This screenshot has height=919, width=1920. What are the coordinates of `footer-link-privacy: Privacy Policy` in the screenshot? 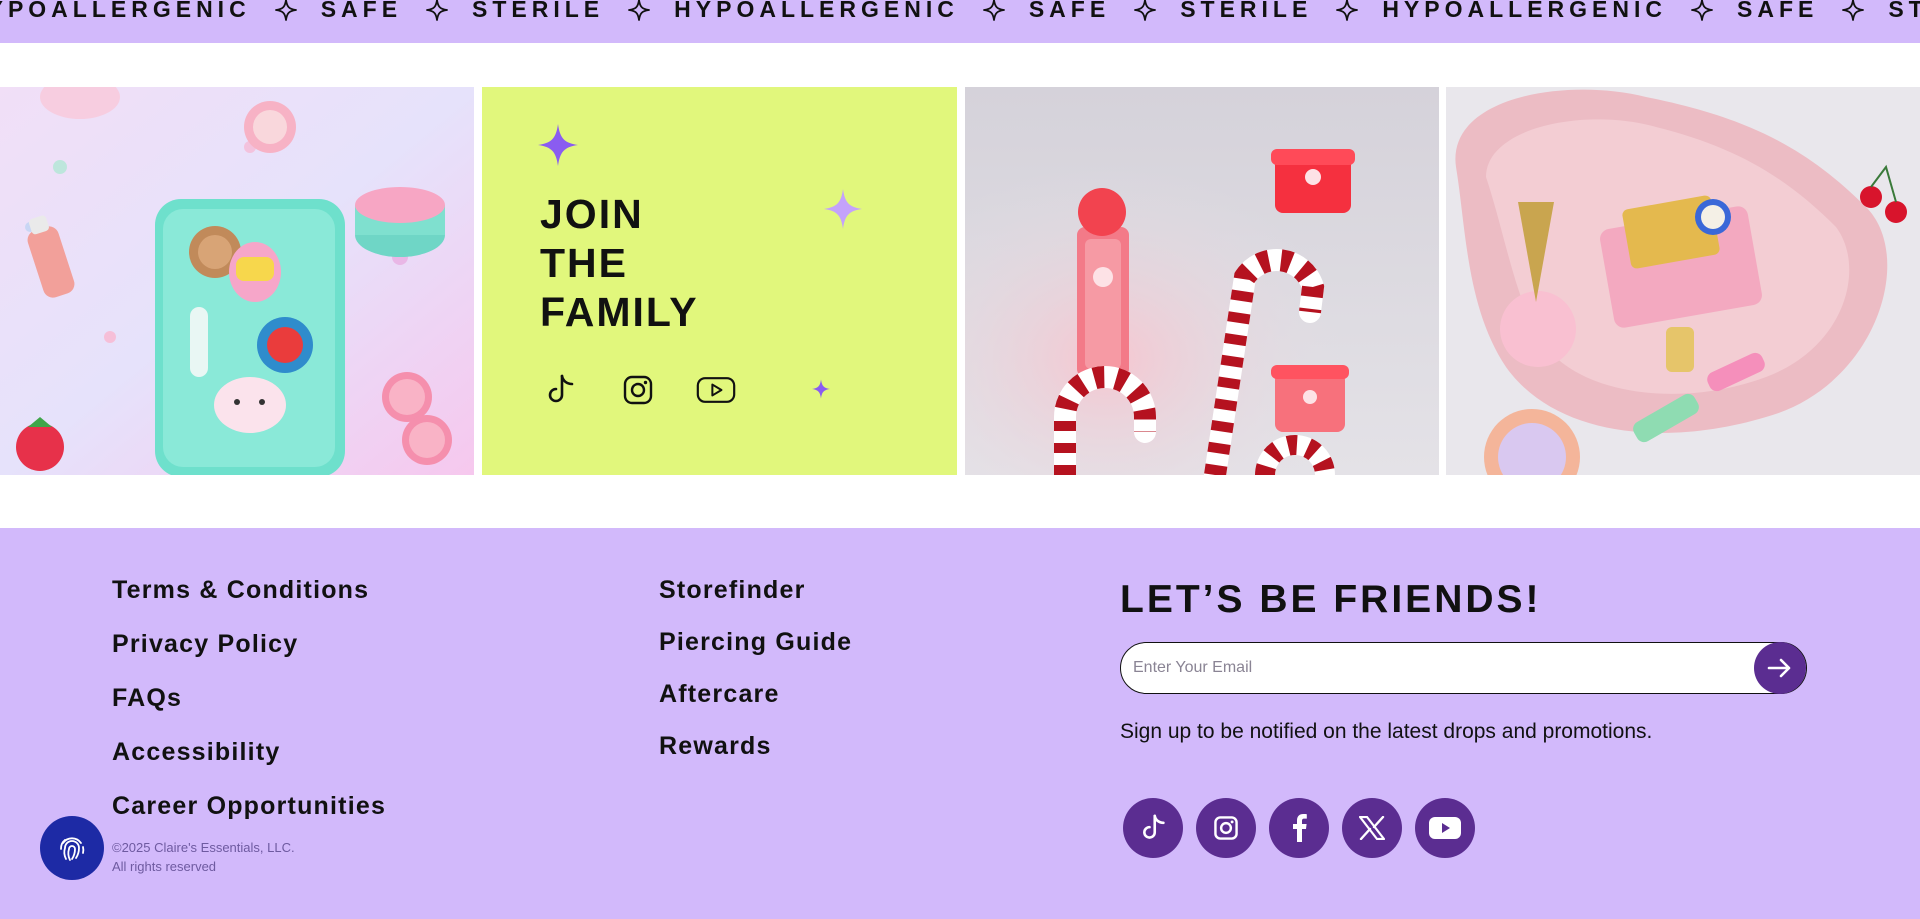 It's located at (249, 657).